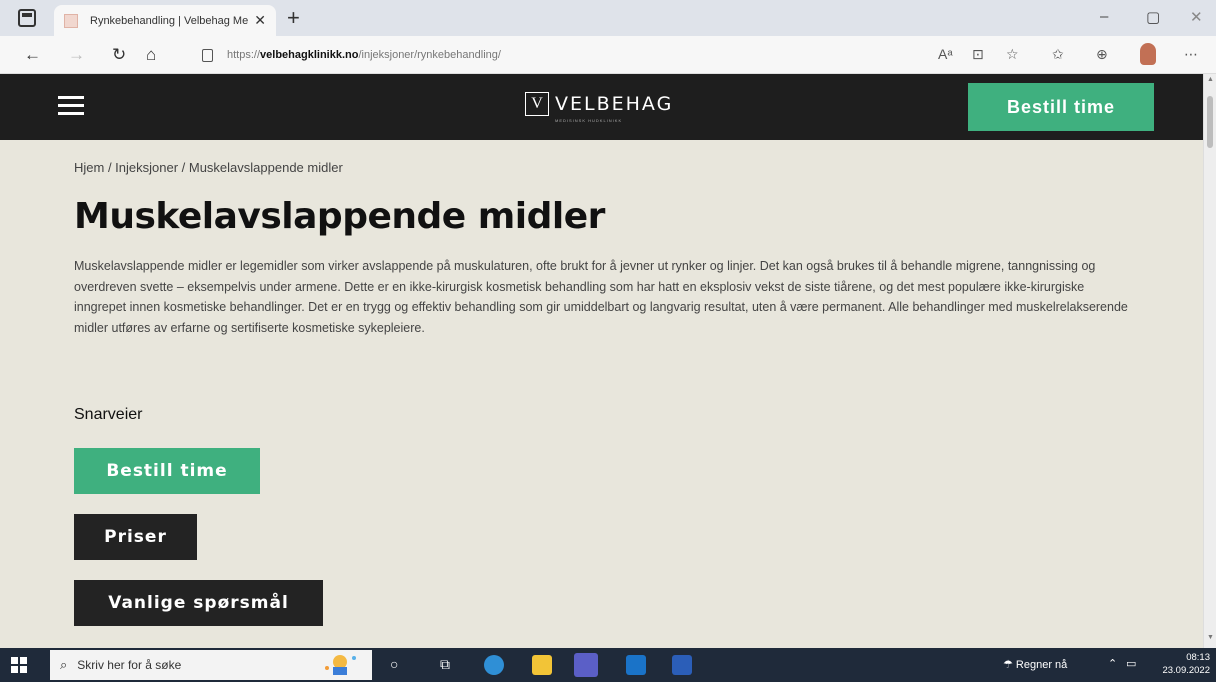  What do you see at coordinates (1104, 16) in the screenshot?
I see `minimize-button: –` at bounding box center [1104, 16].